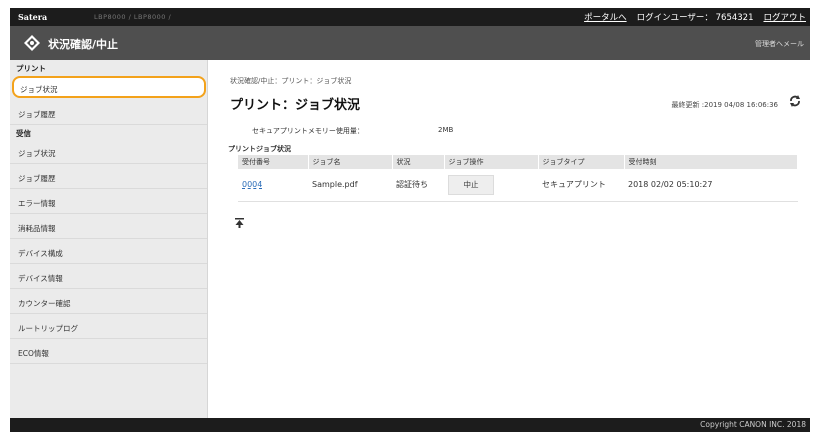 The image size is (817, 436). I want to click on page-title: 状況確認/中止, so click(83, 44).